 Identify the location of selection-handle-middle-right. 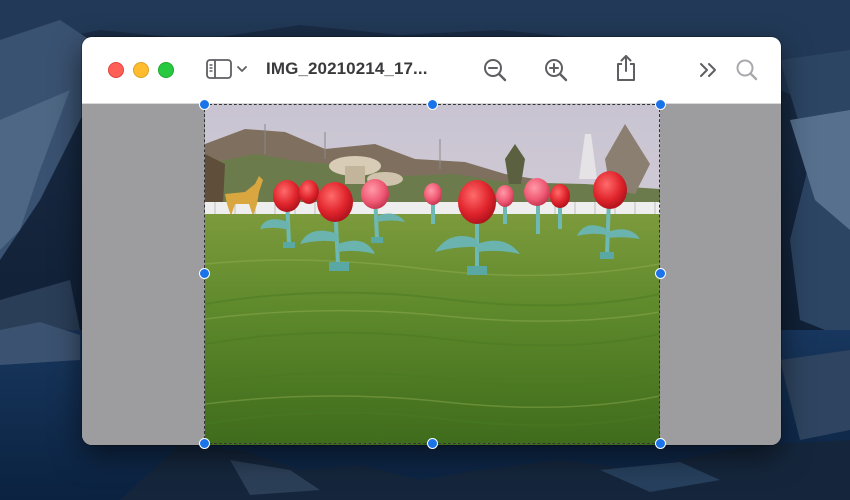
(660, 273).